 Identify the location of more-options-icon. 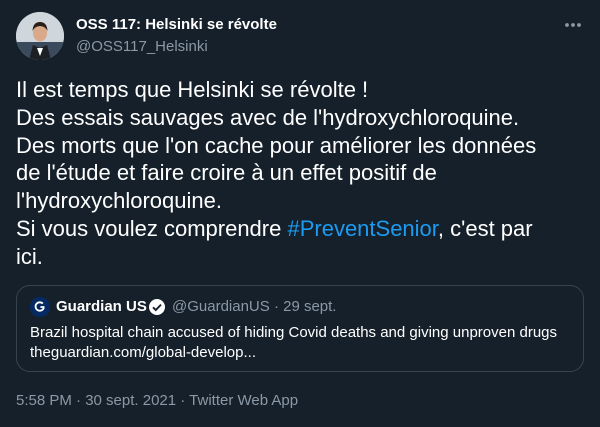
(573, 25).